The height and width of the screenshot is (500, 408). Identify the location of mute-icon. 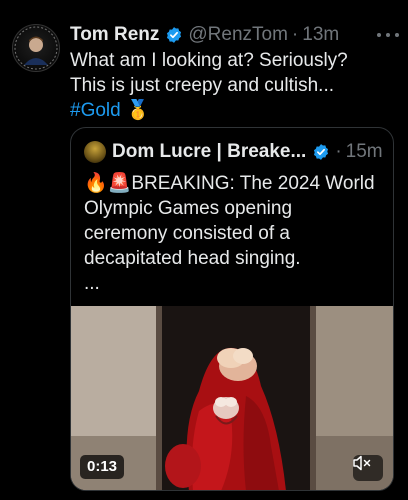
(368, 468).